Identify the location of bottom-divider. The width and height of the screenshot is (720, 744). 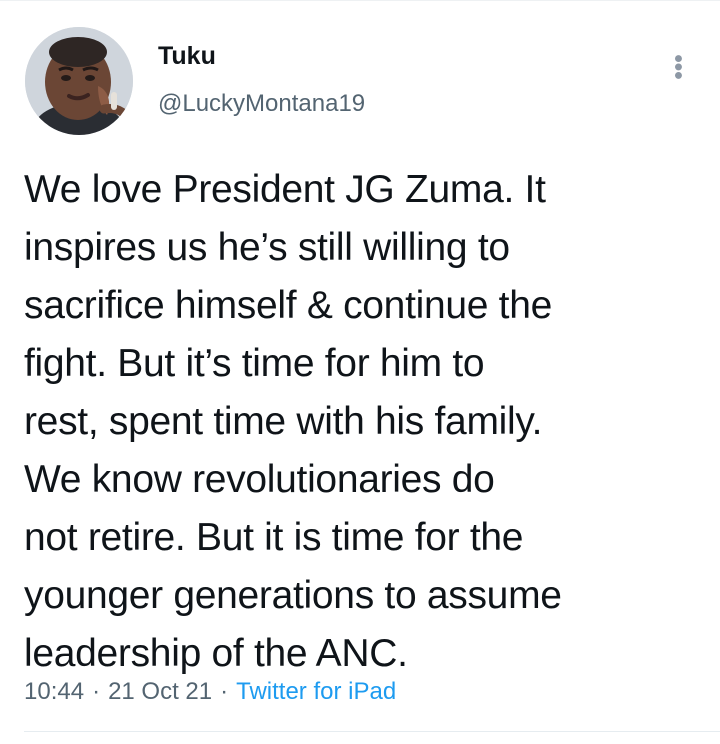
(372, 731).